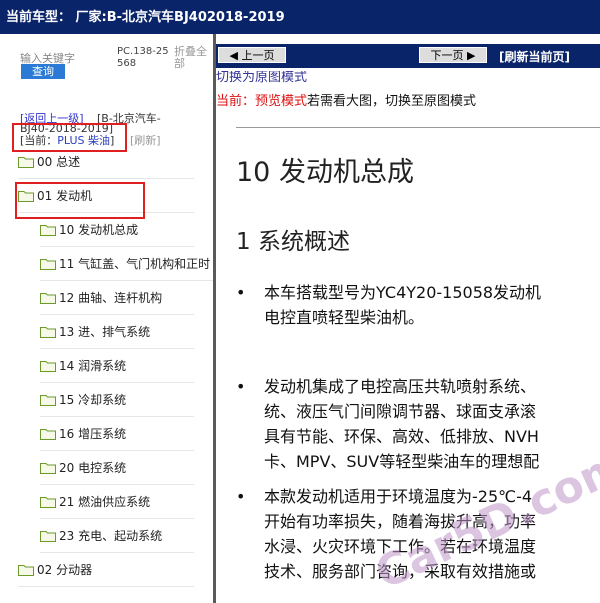 The image size is (600, 603). I want to click on tree-item: 16 增压系统, so click(117, 434).